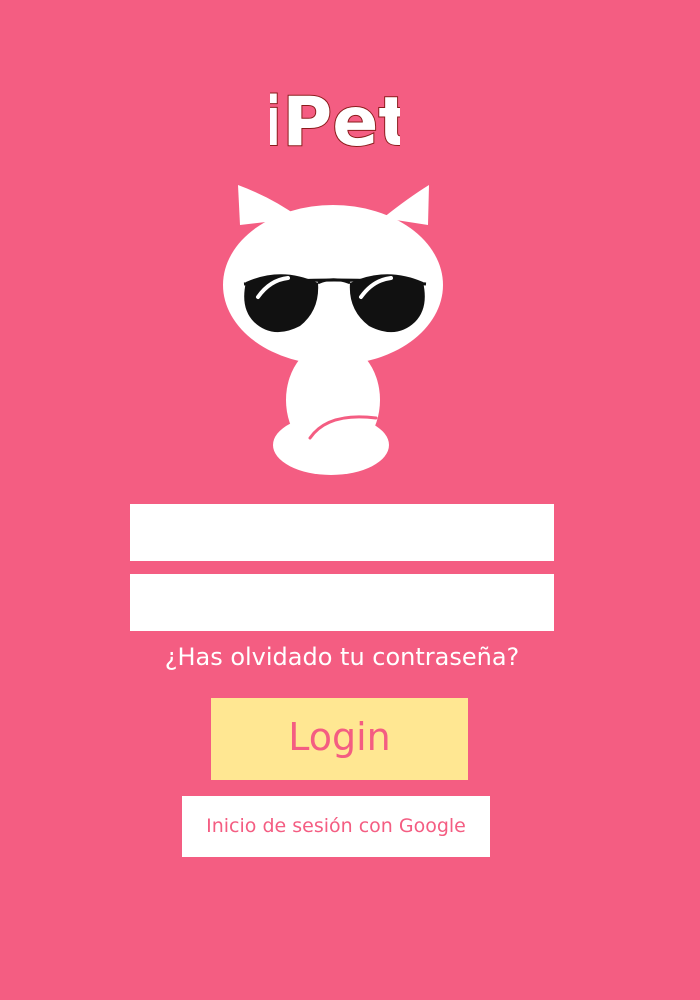 This screenshot has width=700, height=1000. I want to click on app-logo: iPet, so click(335, 117).